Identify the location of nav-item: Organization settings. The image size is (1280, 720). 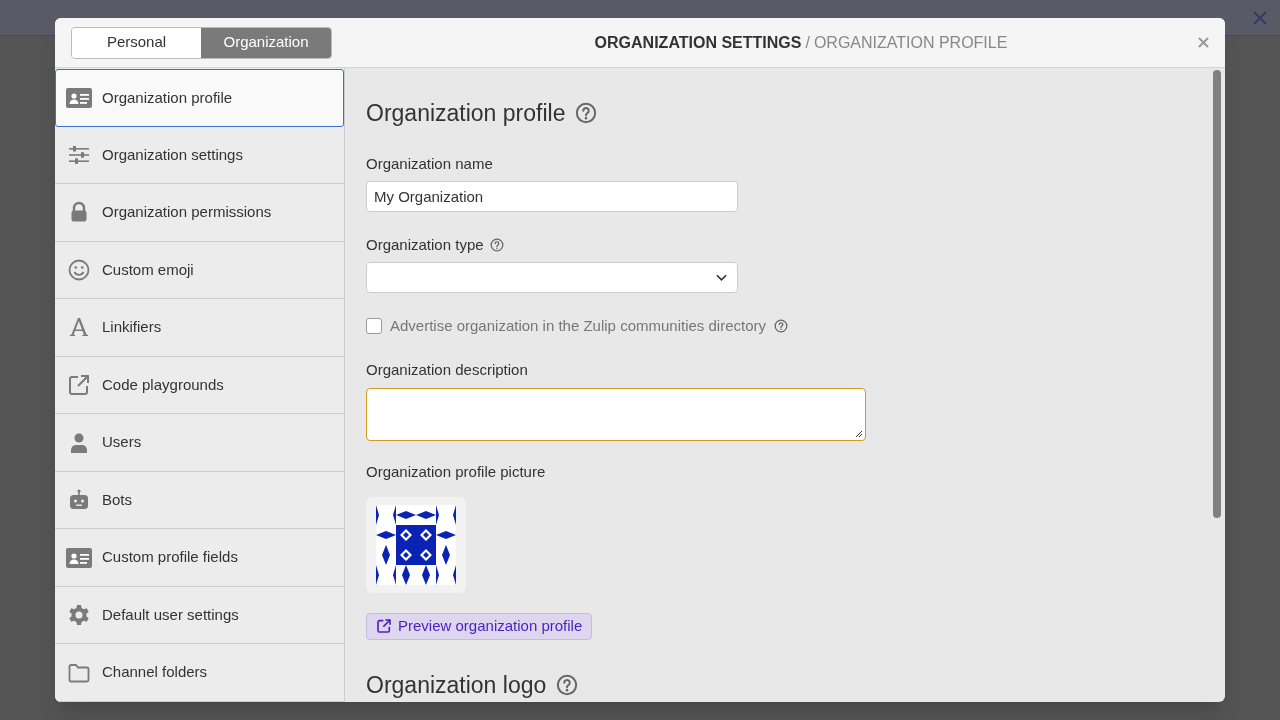
(199, 155).